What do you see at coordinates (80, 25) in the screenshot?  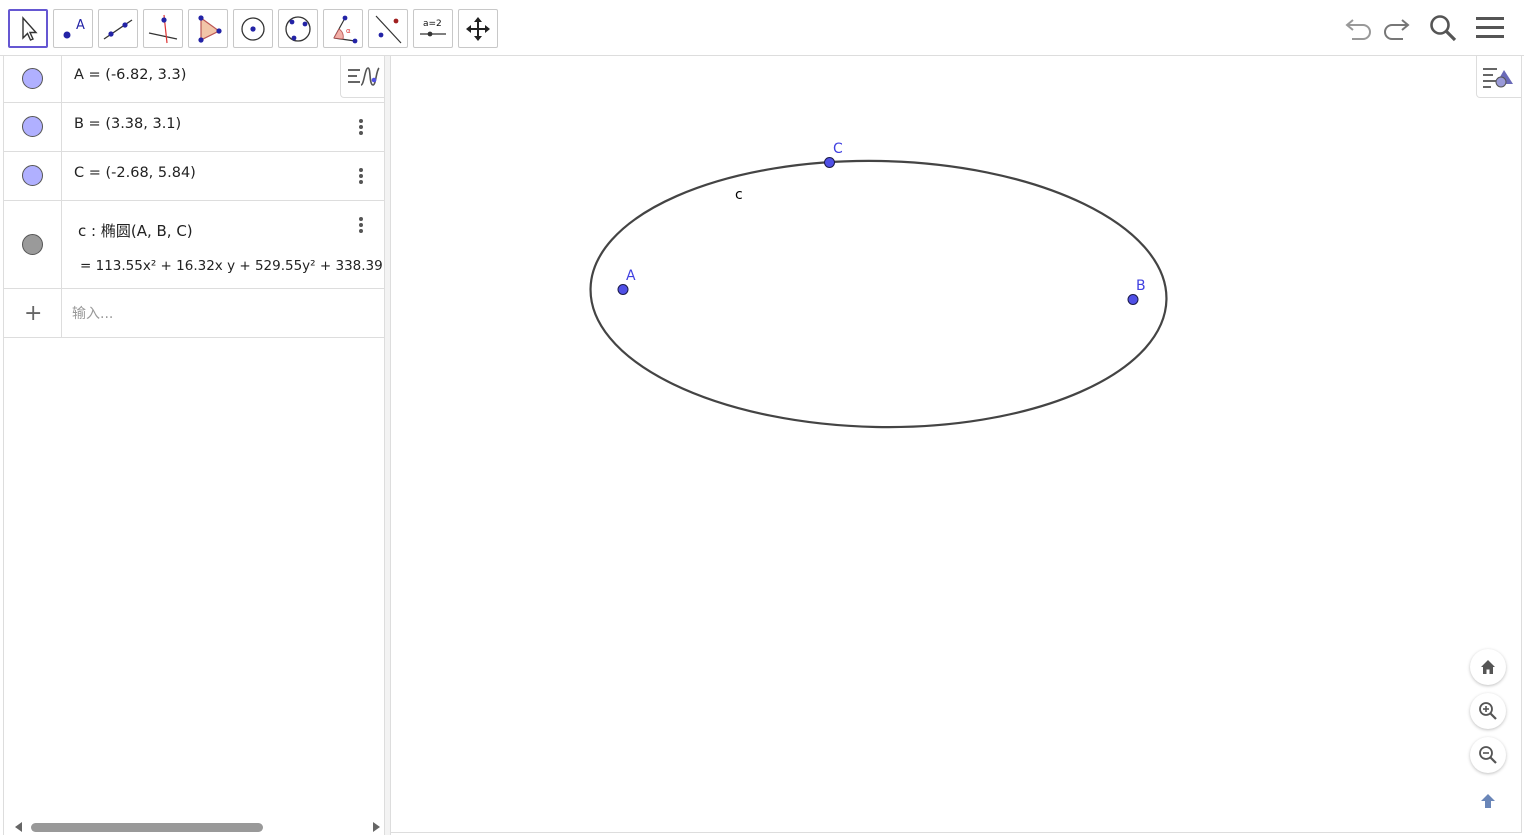 I see `point-tool-label: A` at bounding box center [80, 25].